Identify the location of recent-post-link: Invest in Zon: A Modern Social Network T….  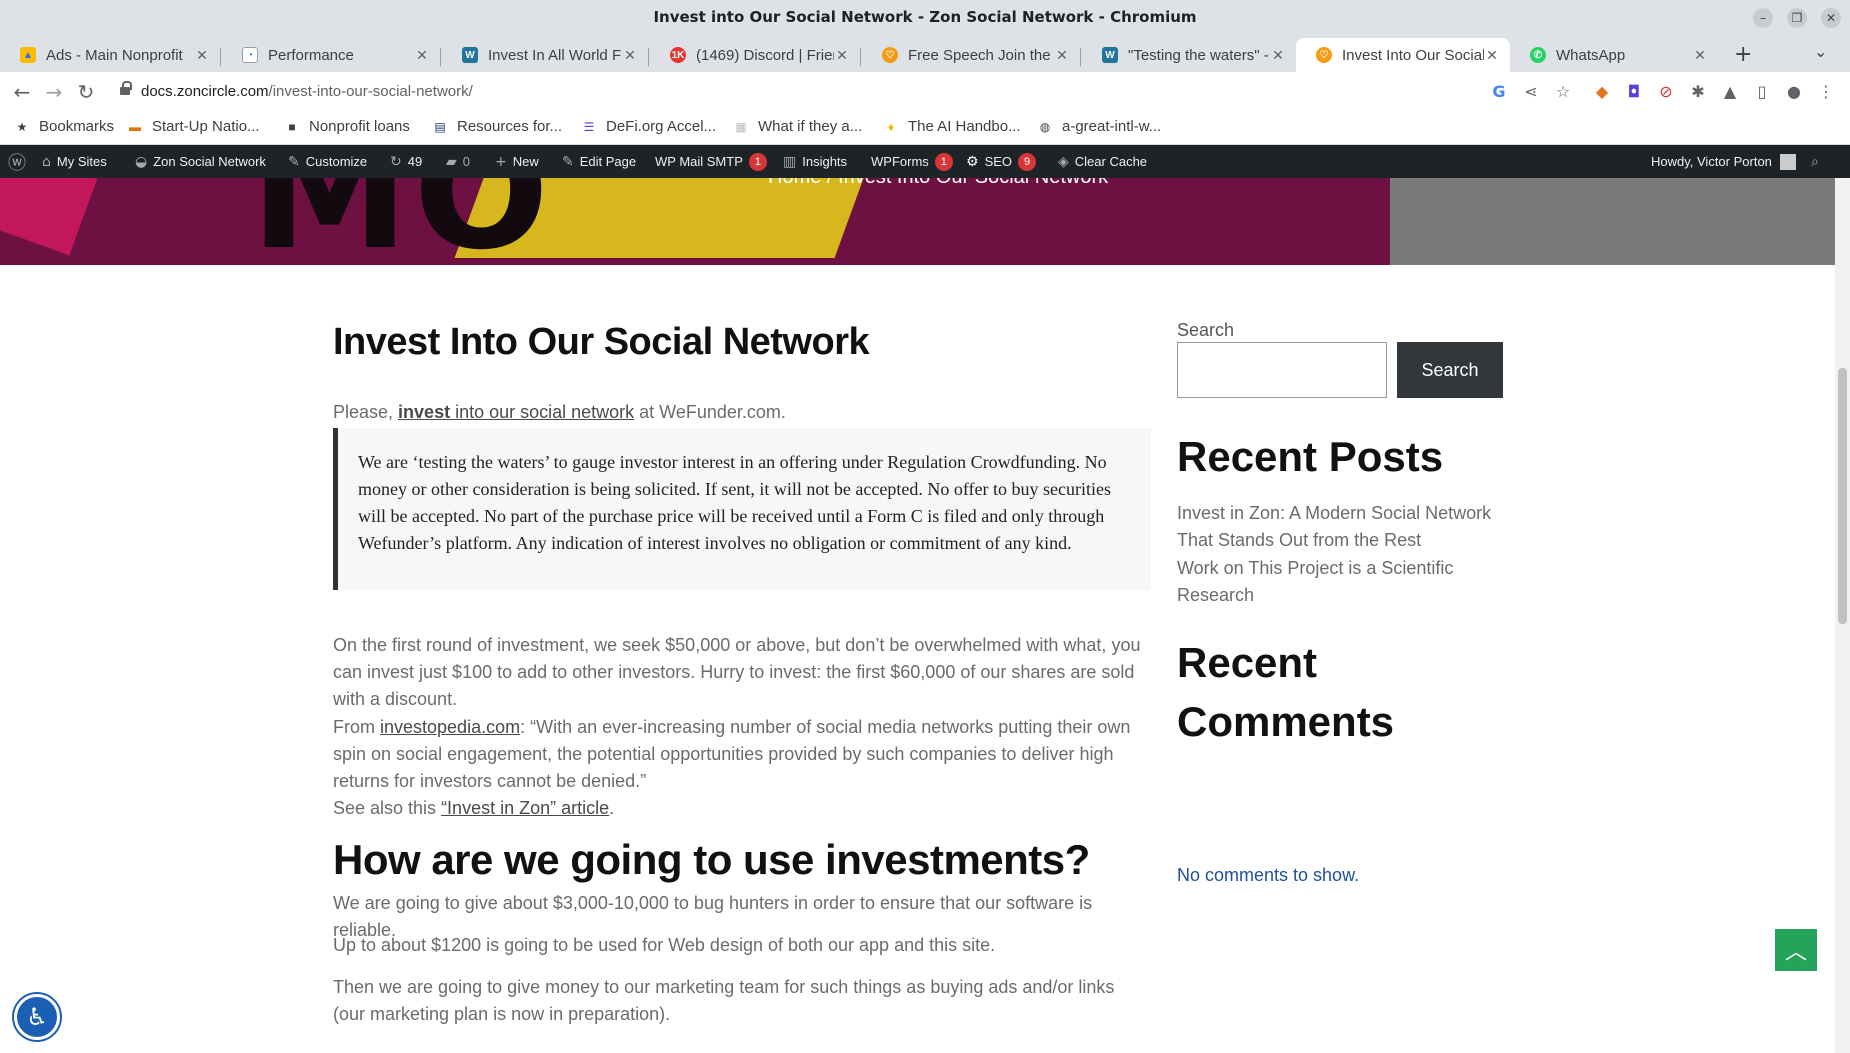
(1342, 527).